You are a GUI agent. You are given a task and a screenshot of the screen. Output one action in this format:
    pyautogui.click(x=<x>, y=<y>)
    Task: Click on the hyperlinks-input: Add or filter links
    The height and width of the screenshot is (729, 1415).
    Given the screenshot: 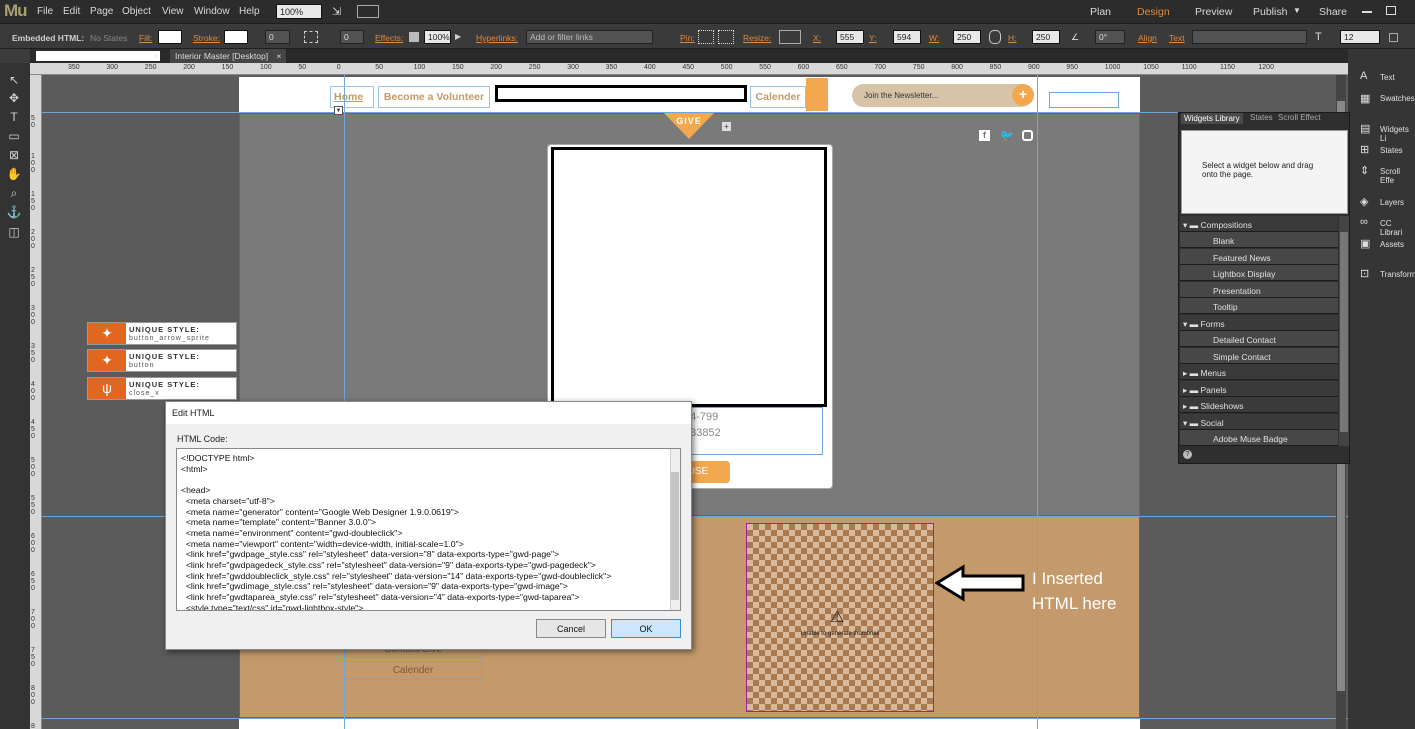 What is the action you would take?
    pyautogui.click(x=589, y=37)
    